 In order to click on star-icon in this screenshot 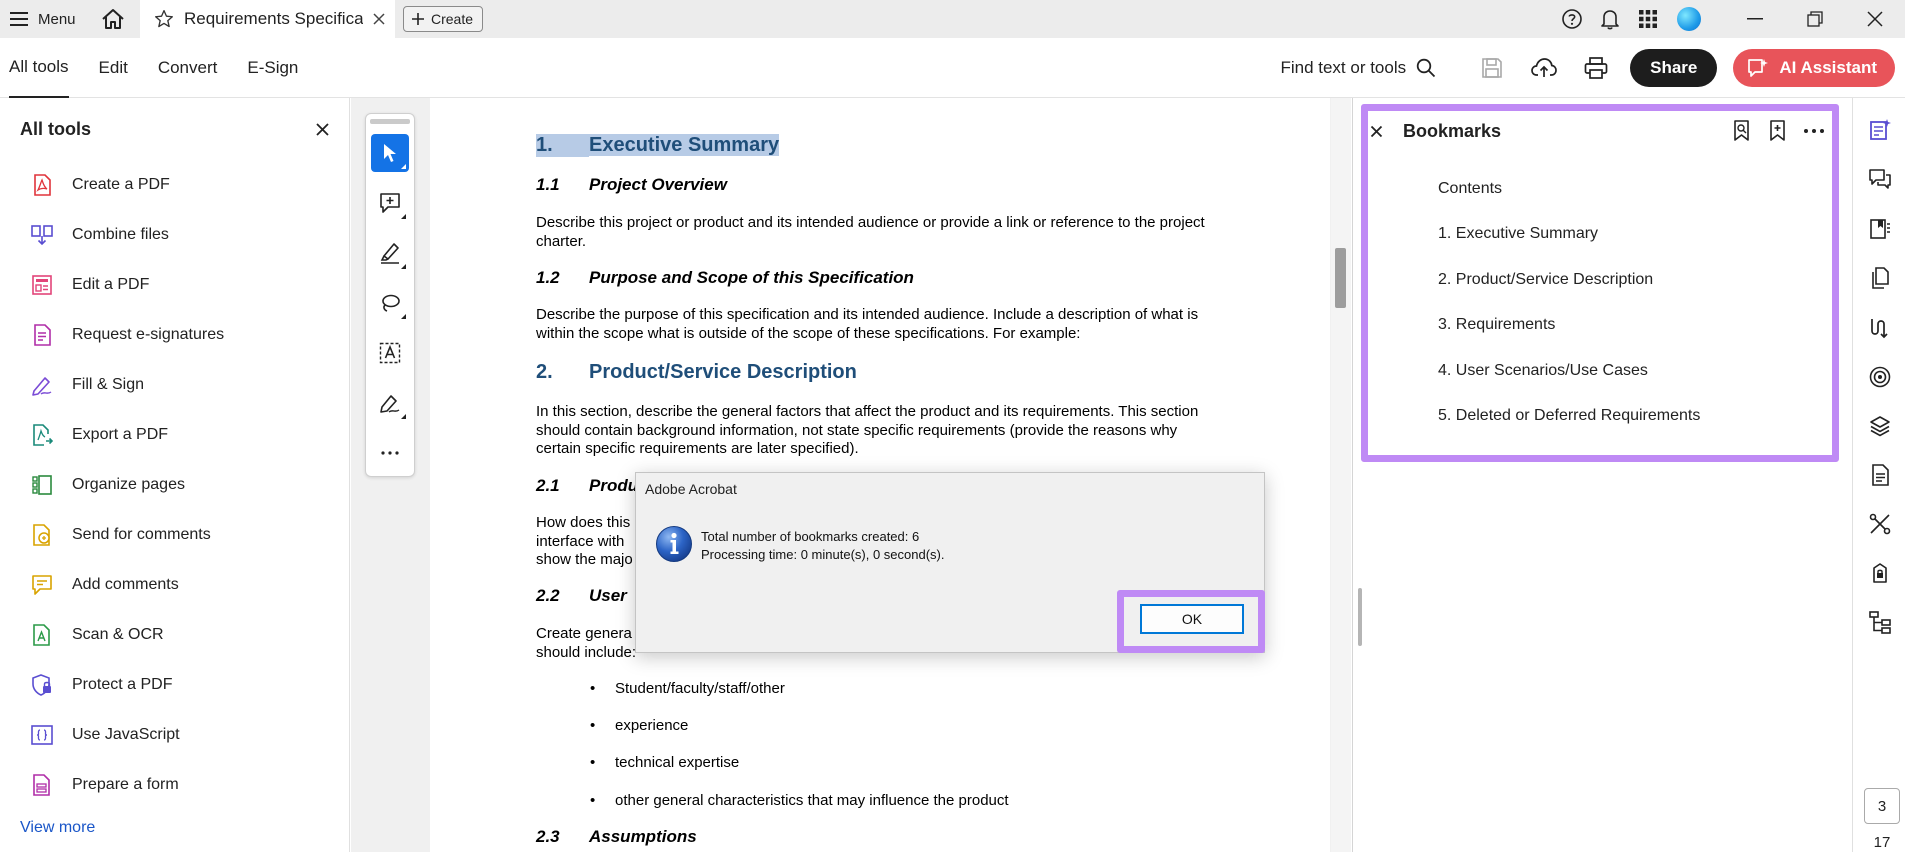, I will do `click(164, 19)`.